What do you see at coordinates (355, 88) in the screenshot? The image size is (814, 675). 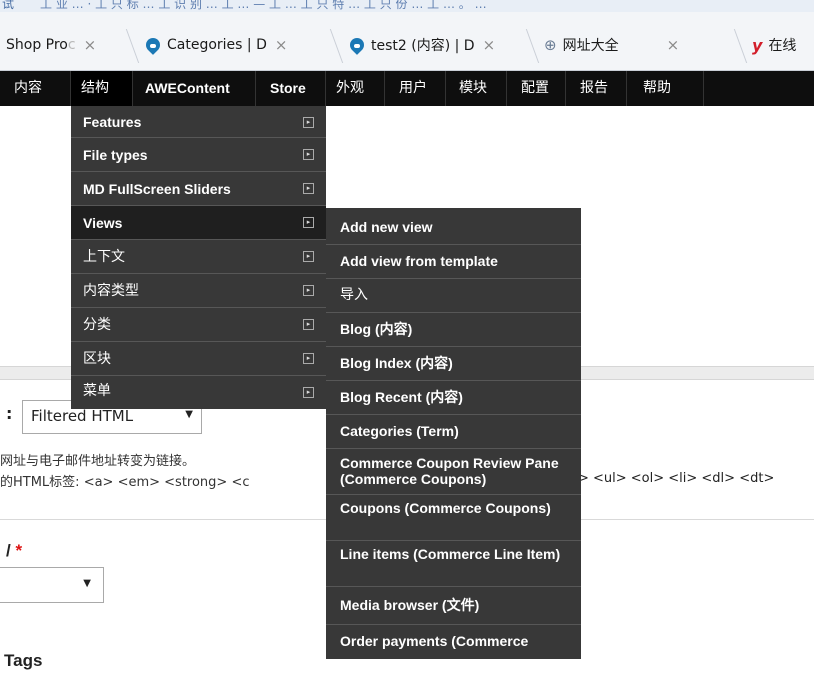 I see `nav-item-appearance: 外观` at bounding box center [355, 88].